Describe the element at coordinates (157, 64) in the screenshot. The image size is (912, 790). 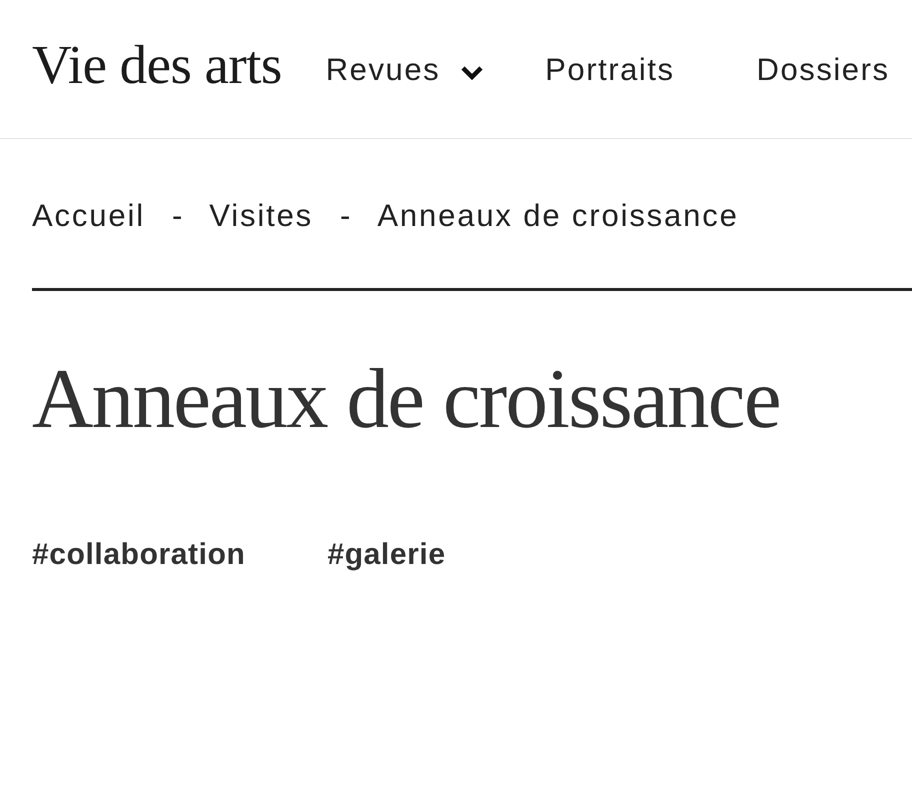
I see `site-logo: Vie des arts` at that location.